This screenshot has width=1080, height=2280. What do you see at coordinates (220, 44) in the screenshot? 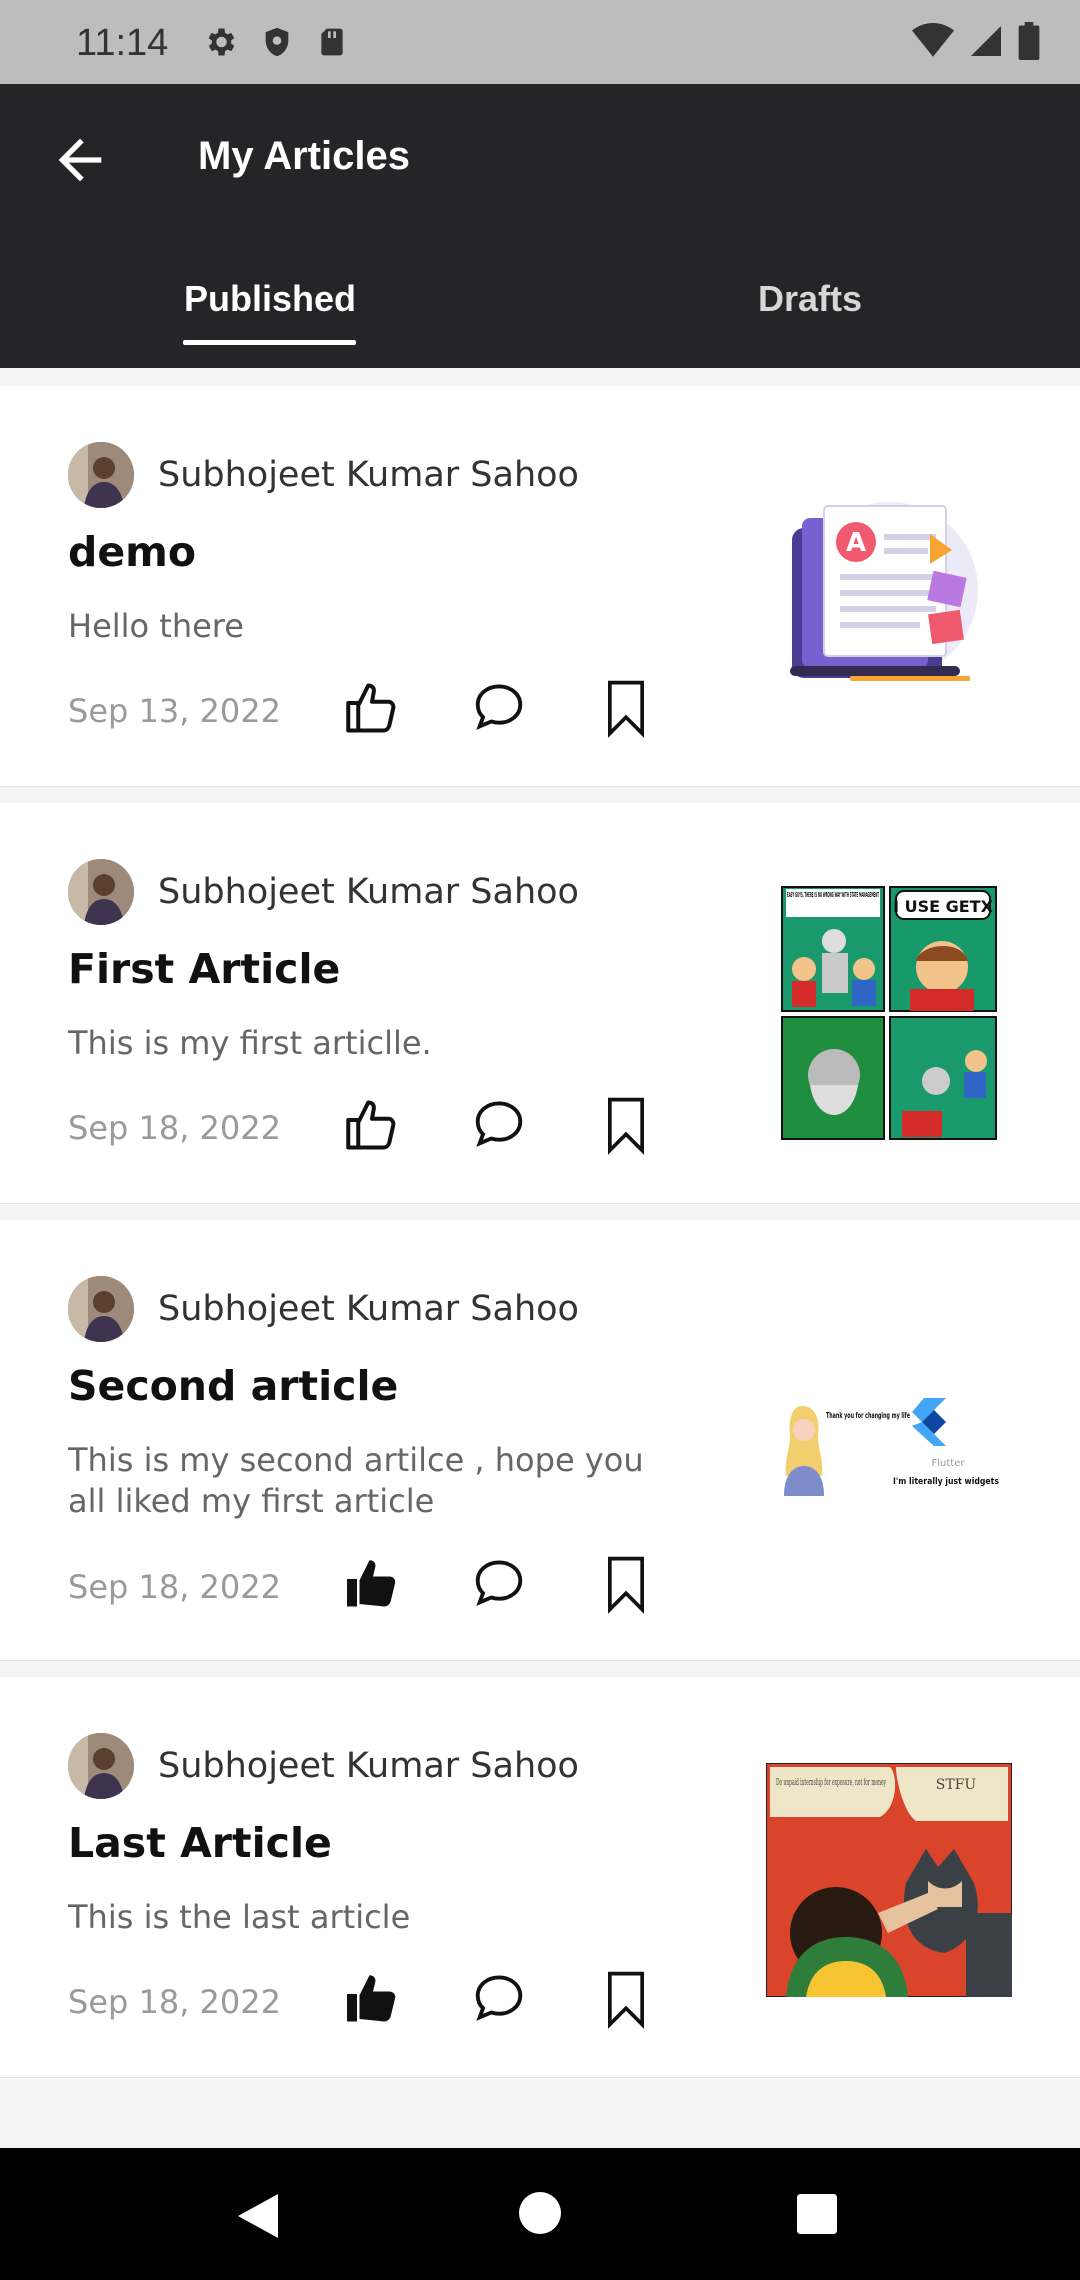
I see `settings-icon` at bounding box center [220, 44].